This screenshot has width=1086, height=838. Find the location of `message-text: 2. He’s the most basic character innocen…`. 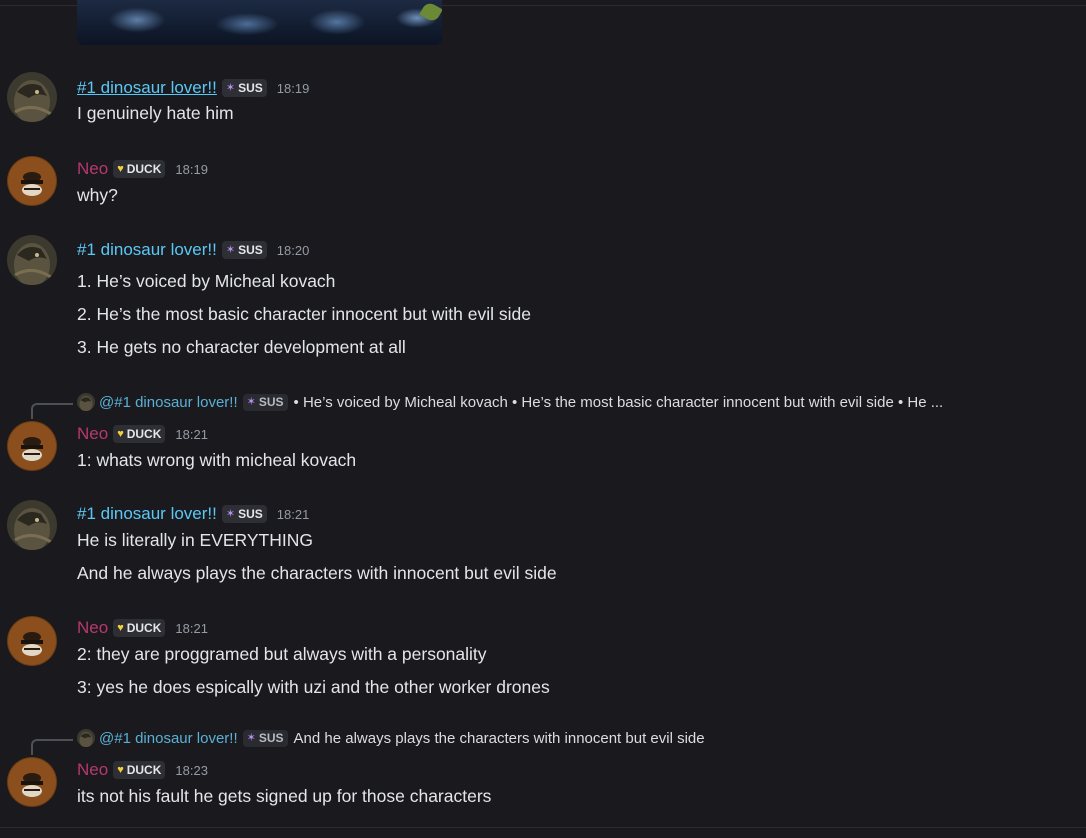

message-text: 2. He’s the most basic character innocen… is located at coordinates (304, 314).